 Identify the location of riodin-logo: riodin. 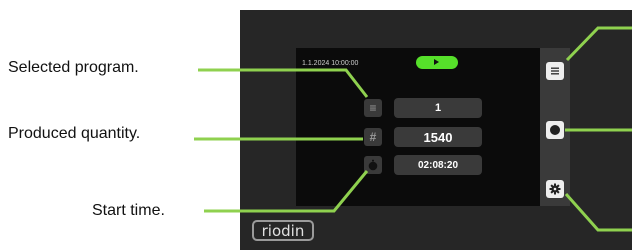
(283, 230).